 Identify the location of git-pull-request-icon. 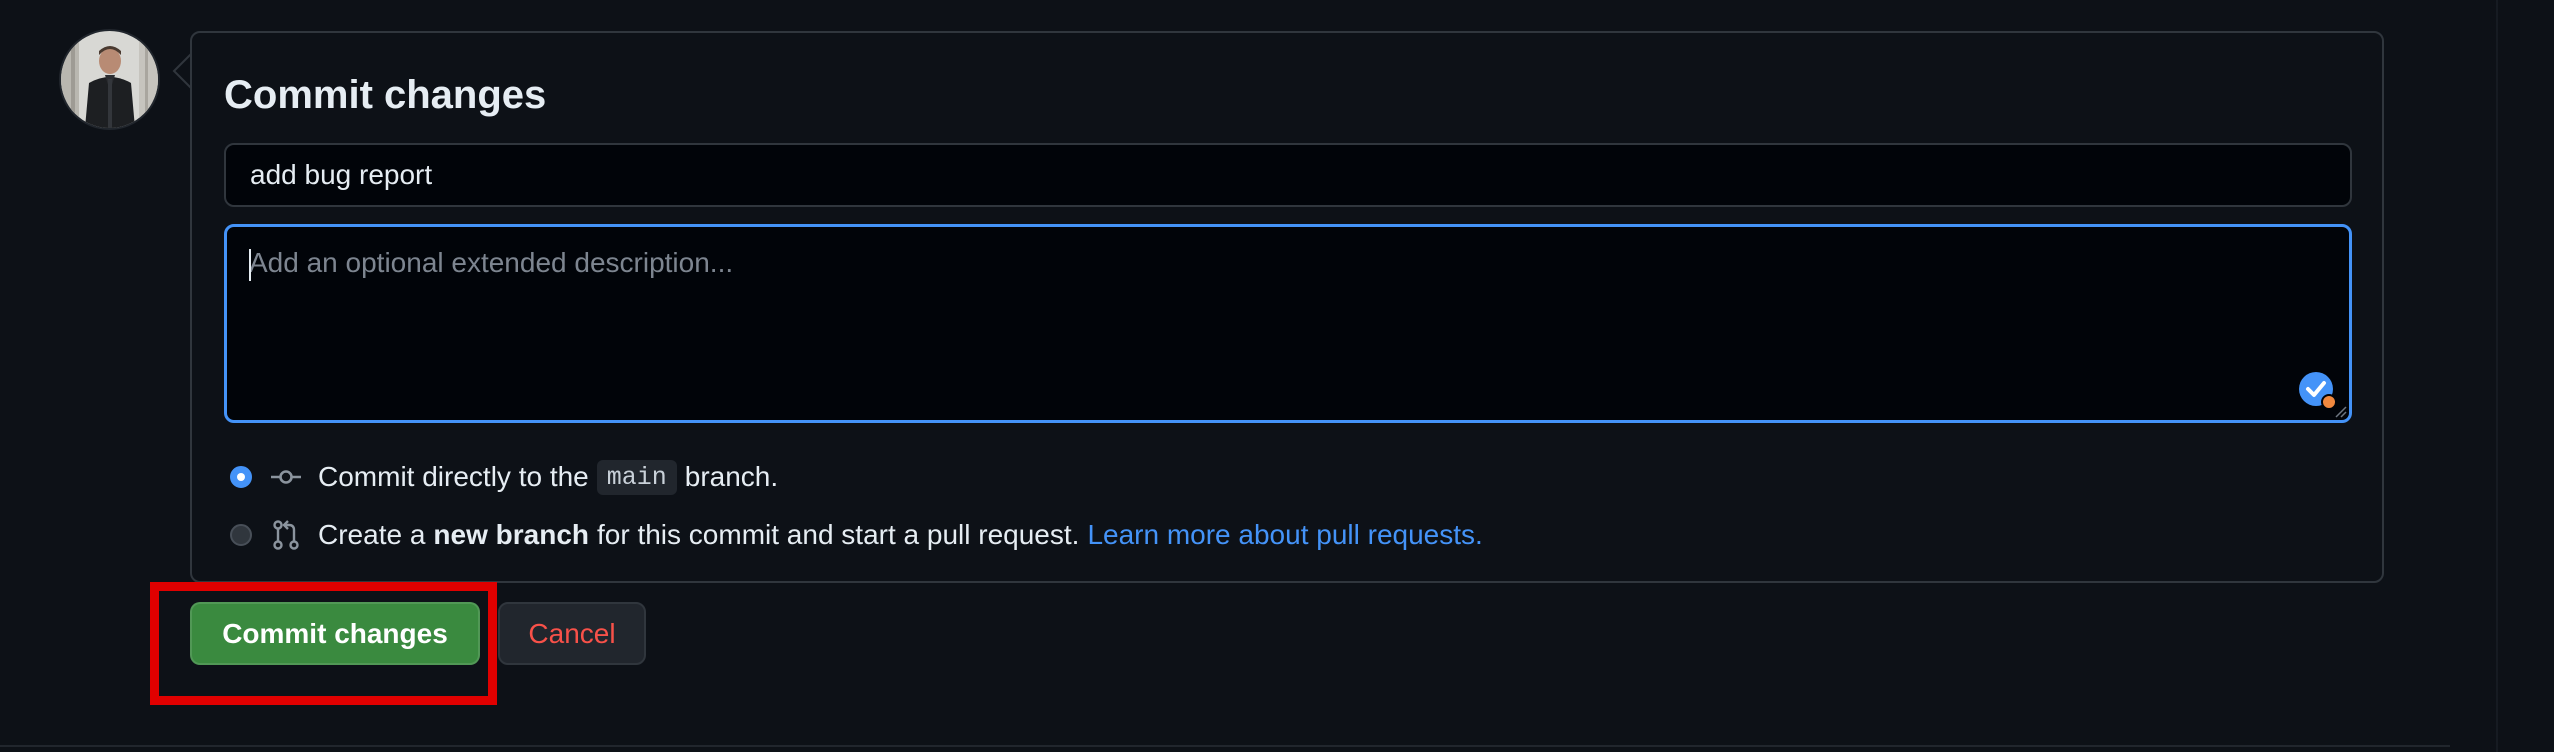
(286, 535).